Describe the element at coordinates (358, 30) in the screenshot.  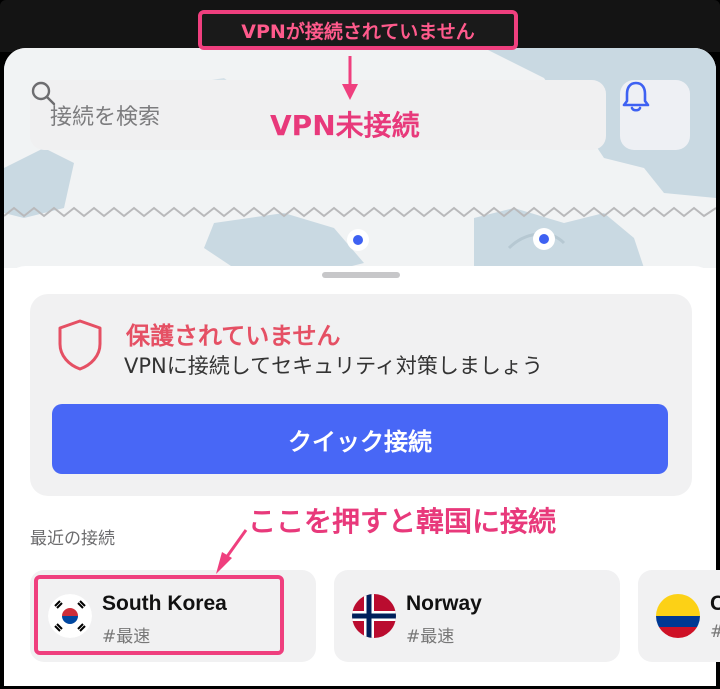
I see `vpn-status-banner: VPNが接続されていません` at that location.